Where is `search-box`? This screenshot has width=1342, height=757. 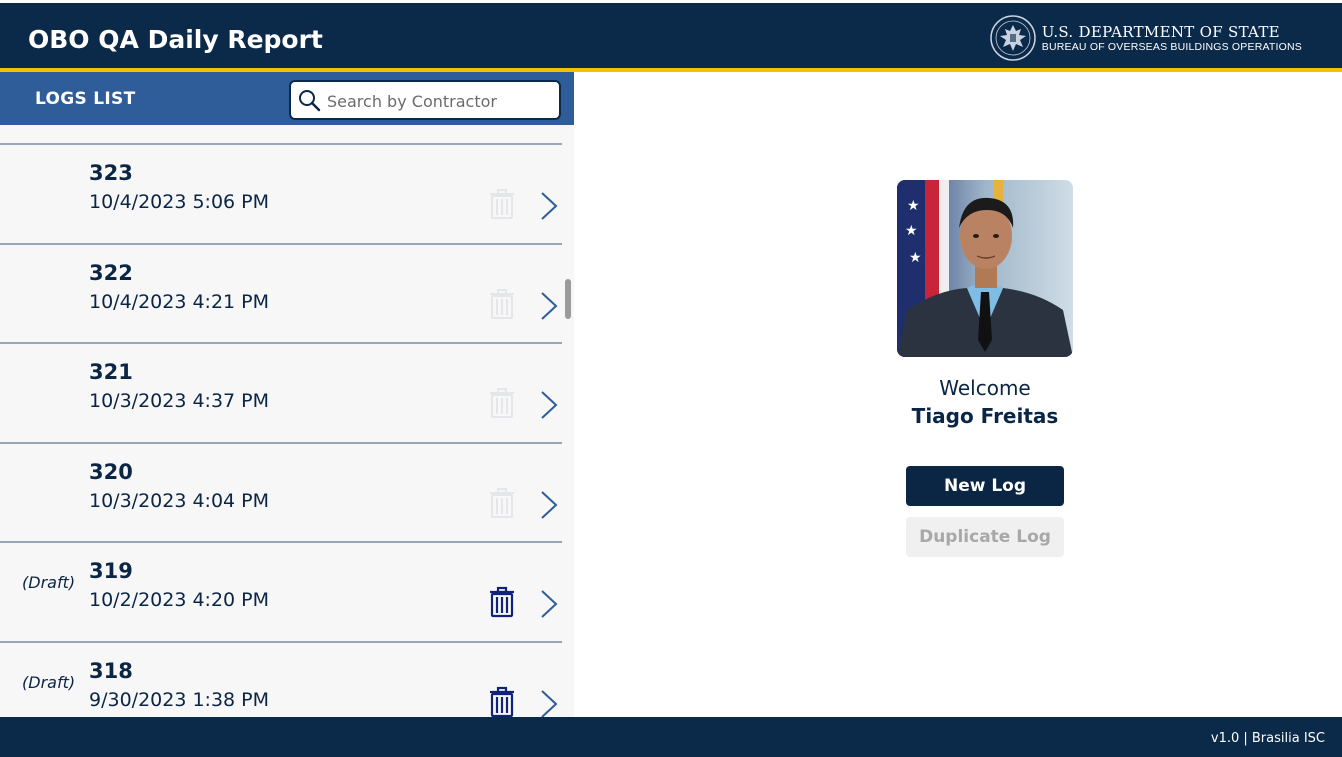
search-box is located at coordinates (425, 100).